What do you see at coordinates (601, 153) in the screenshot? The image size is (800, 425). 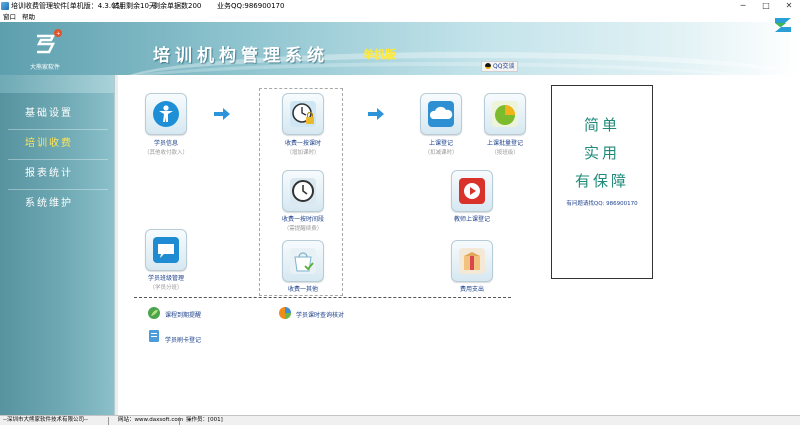 I see `slogan-line: 实用` at bounding box center [601, 153].